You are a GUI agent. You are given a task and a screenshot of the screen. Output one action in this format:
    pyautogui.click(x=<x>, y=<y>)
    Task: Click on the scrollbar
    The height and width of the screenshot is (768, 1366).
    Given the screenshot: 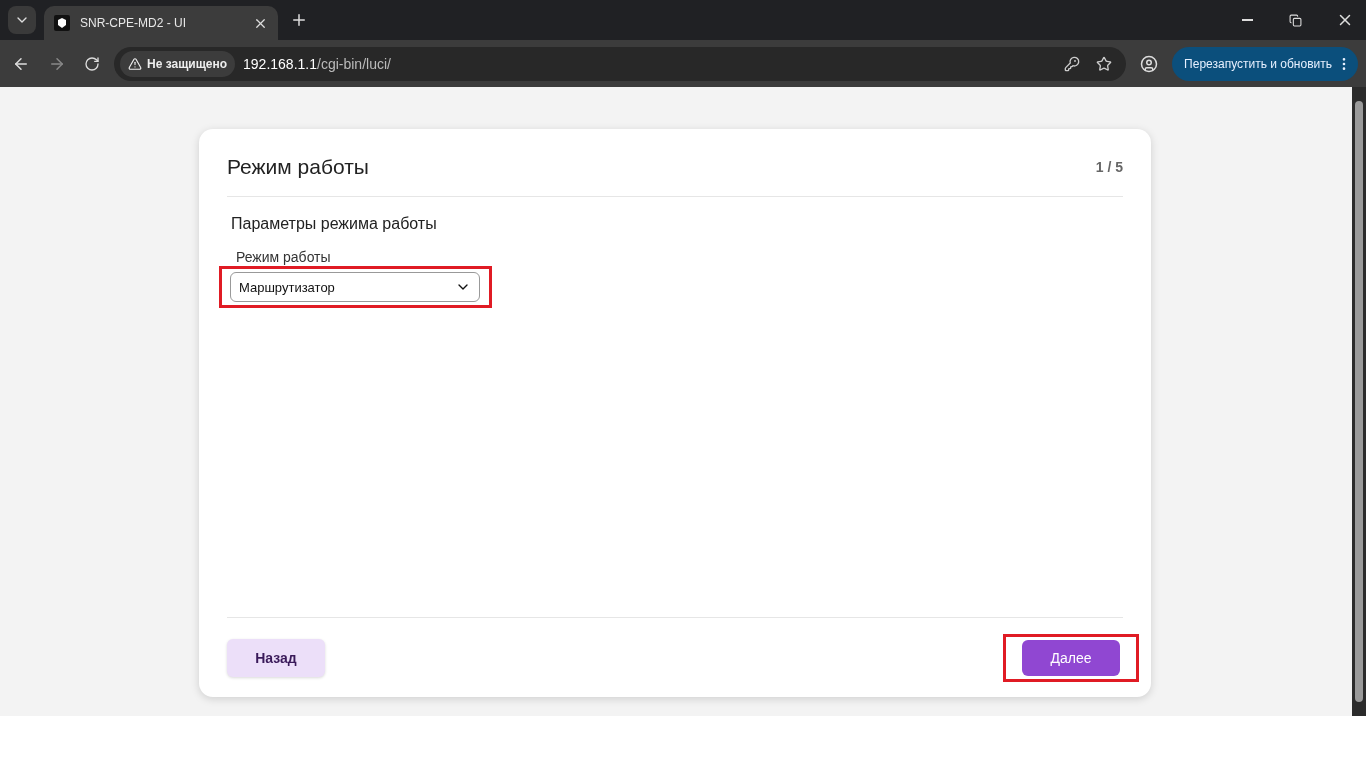 What is the action you would take?
    pyautogui.click(x=1359, y=401)
    